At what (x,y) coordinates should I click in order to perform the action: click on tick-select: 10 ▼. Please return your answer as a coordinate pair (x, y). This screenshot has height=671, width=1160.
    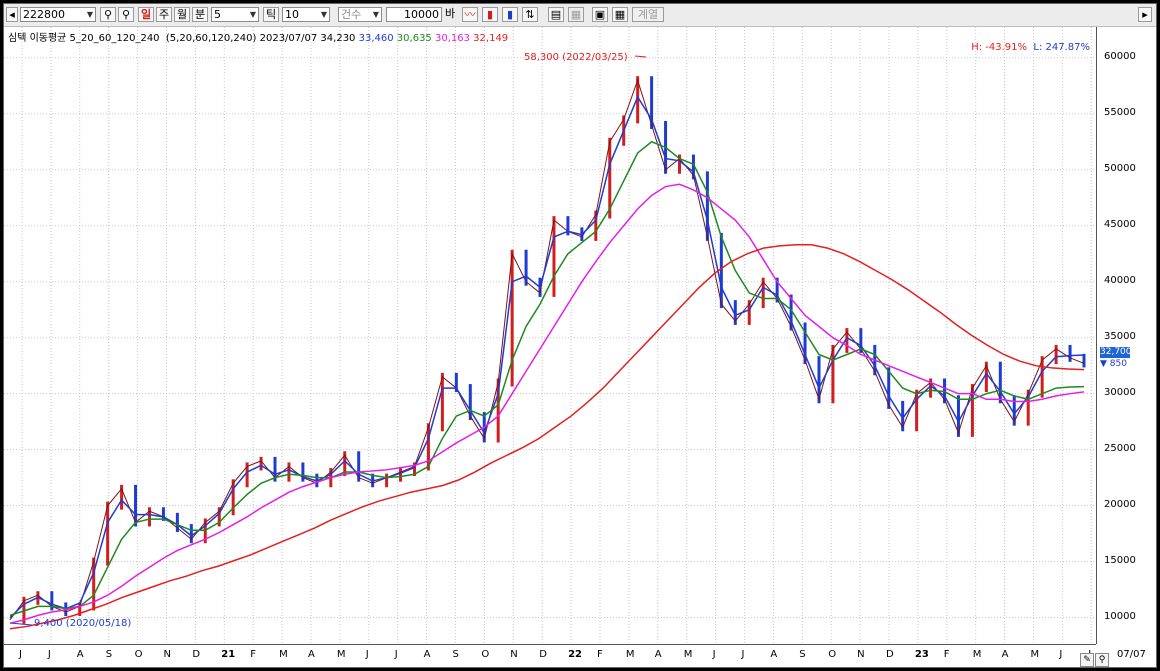
    Looking at the image, I should click on (306, 14).